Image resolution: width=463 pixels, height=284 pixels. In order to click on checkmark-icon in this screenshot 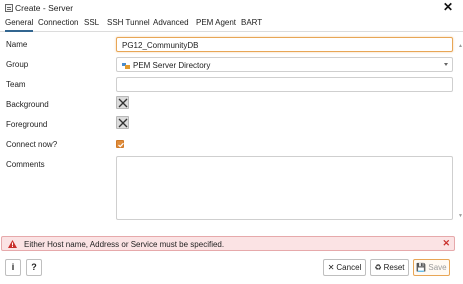, I will do `click(121, 145)`.